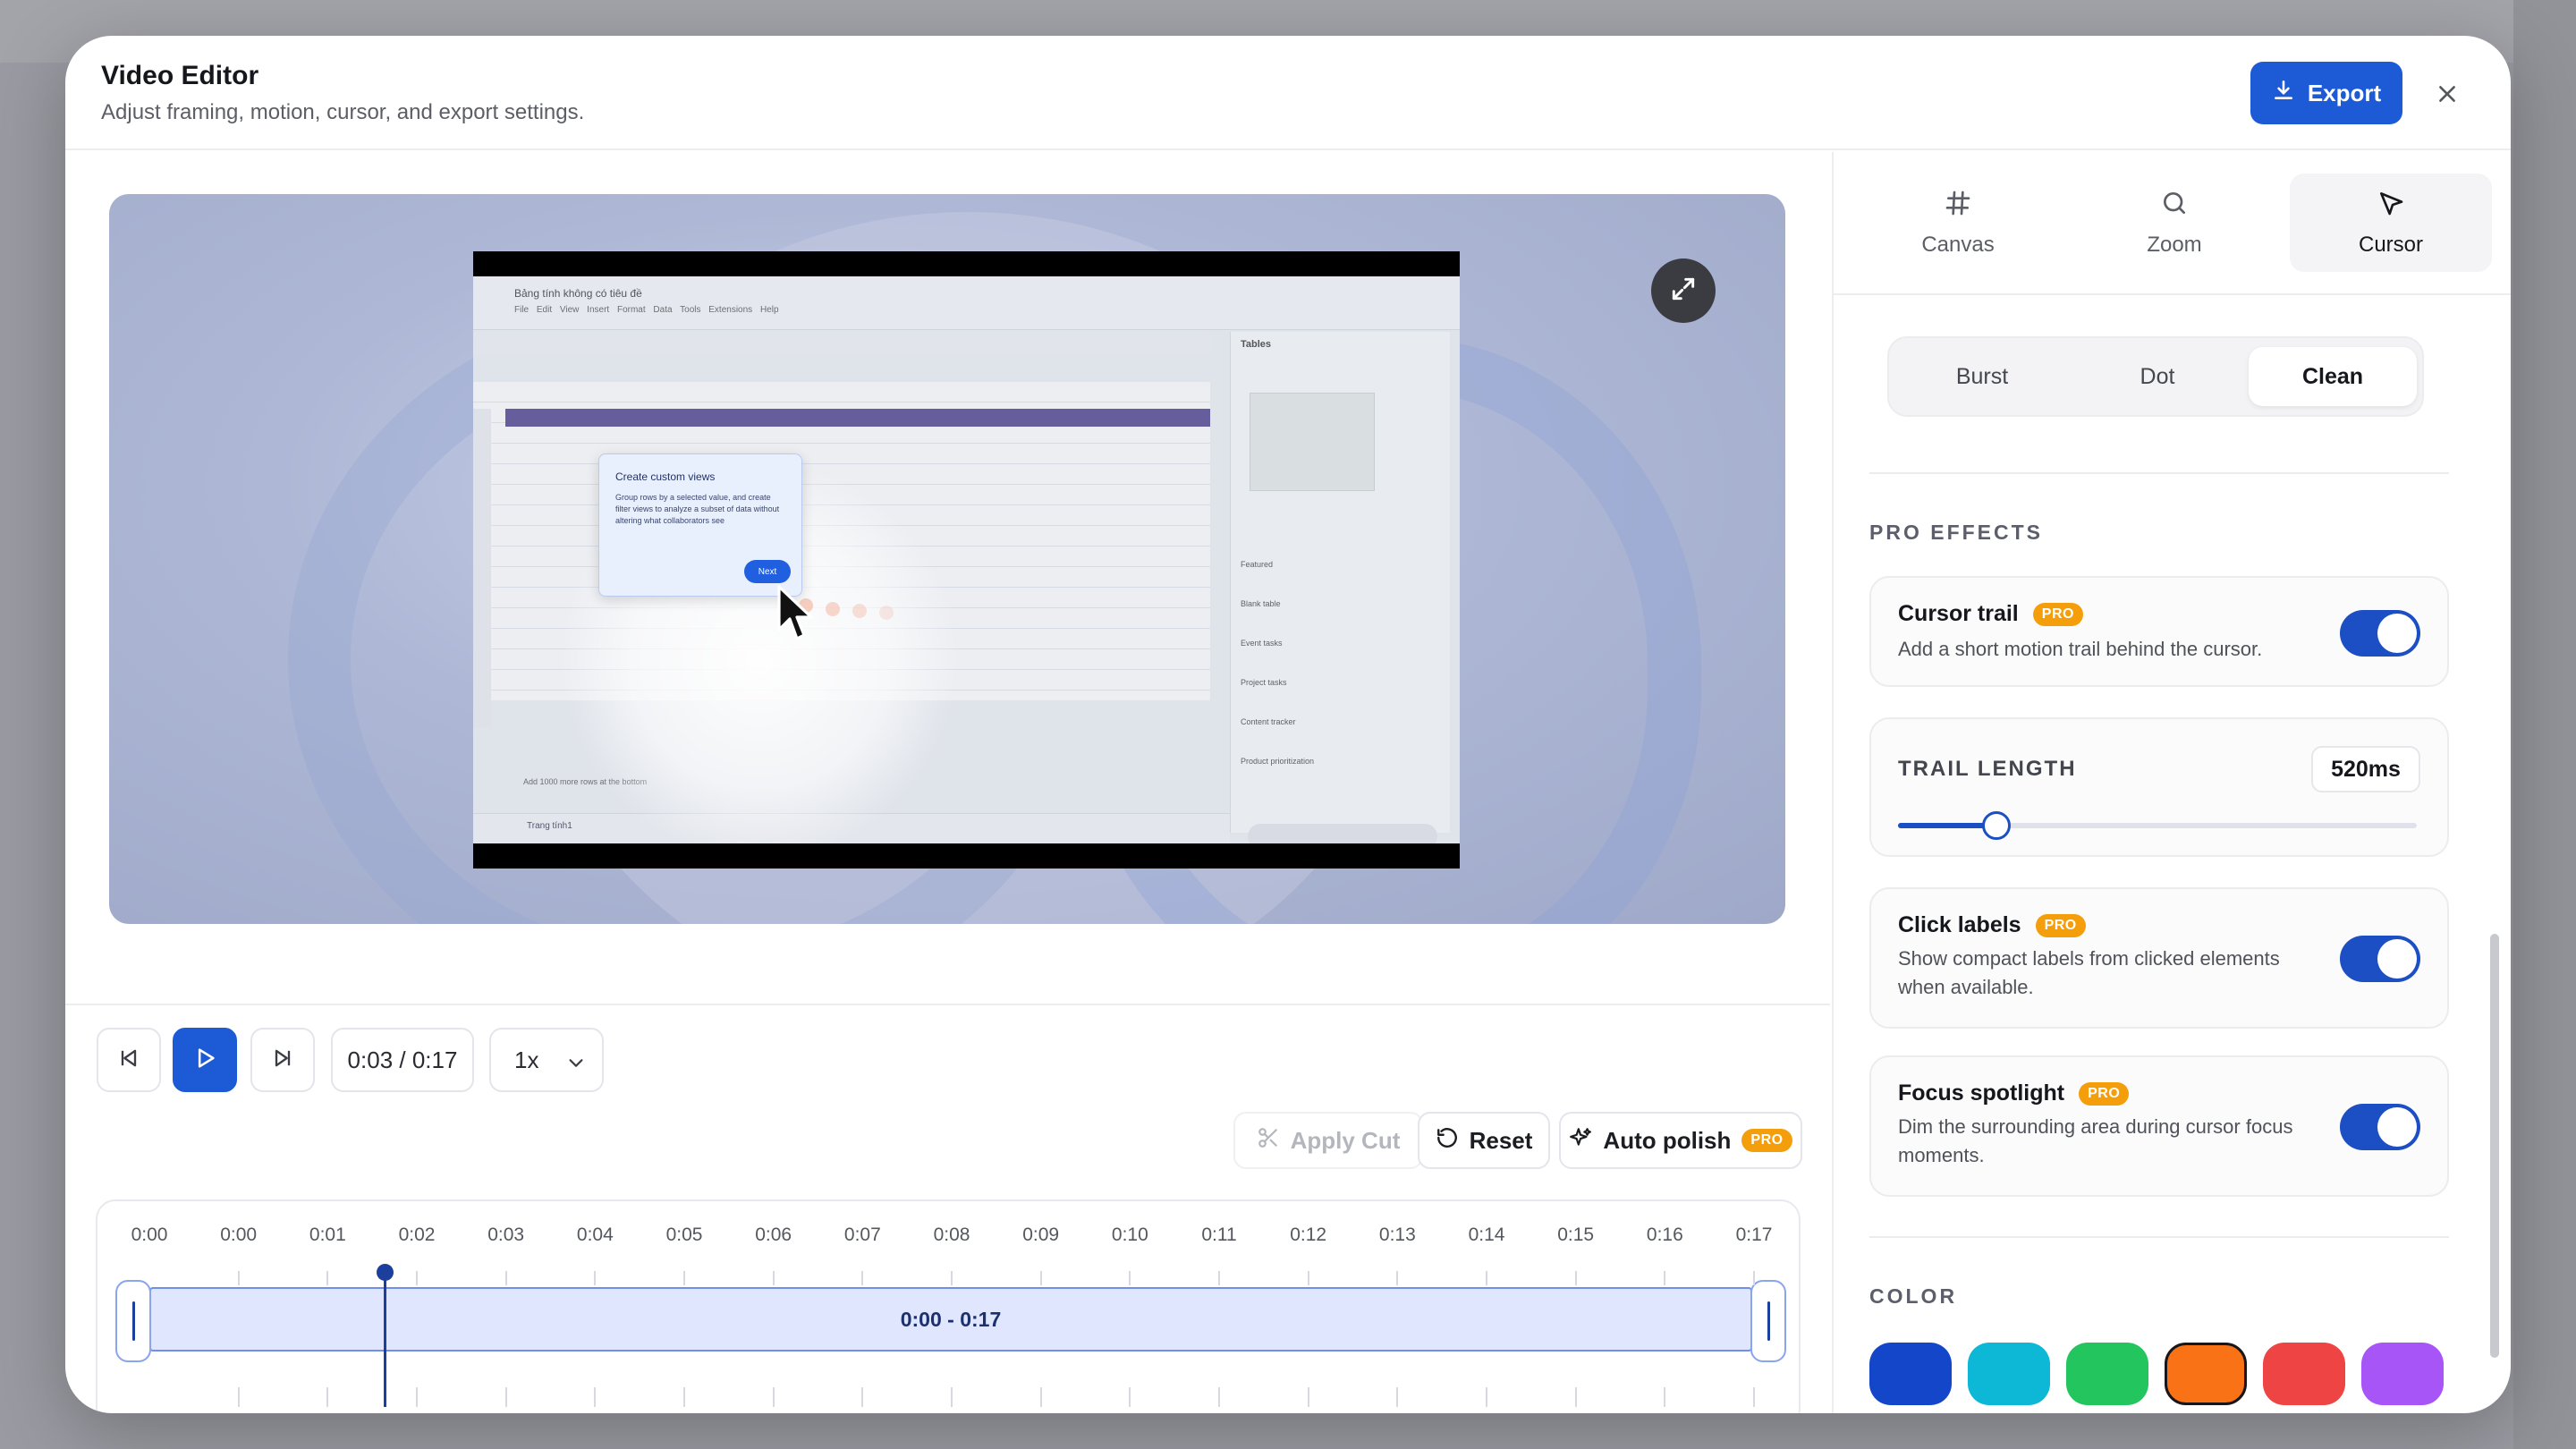 The image size is (2576, 1449). What do you see at coordinates (2333, 376) in the screenshot?
I see `style-option-clean: Clean` at bounding box center [2333, 376].